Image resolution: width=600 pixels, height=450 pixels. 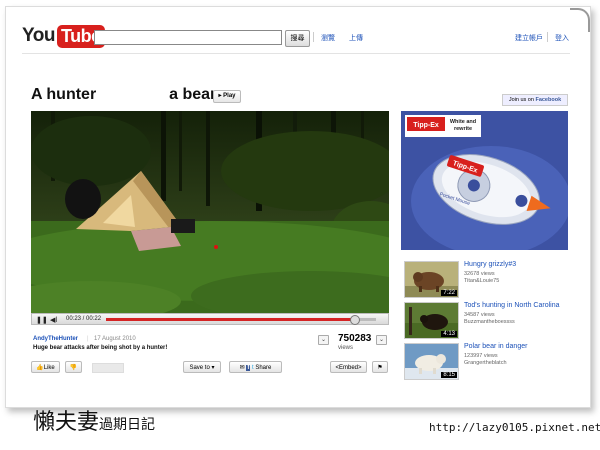 What do you see at coordinates (489, 322) in the screenshot?
I see `related-author: Buzzmantheboessss` at bounding box center [489, 322].